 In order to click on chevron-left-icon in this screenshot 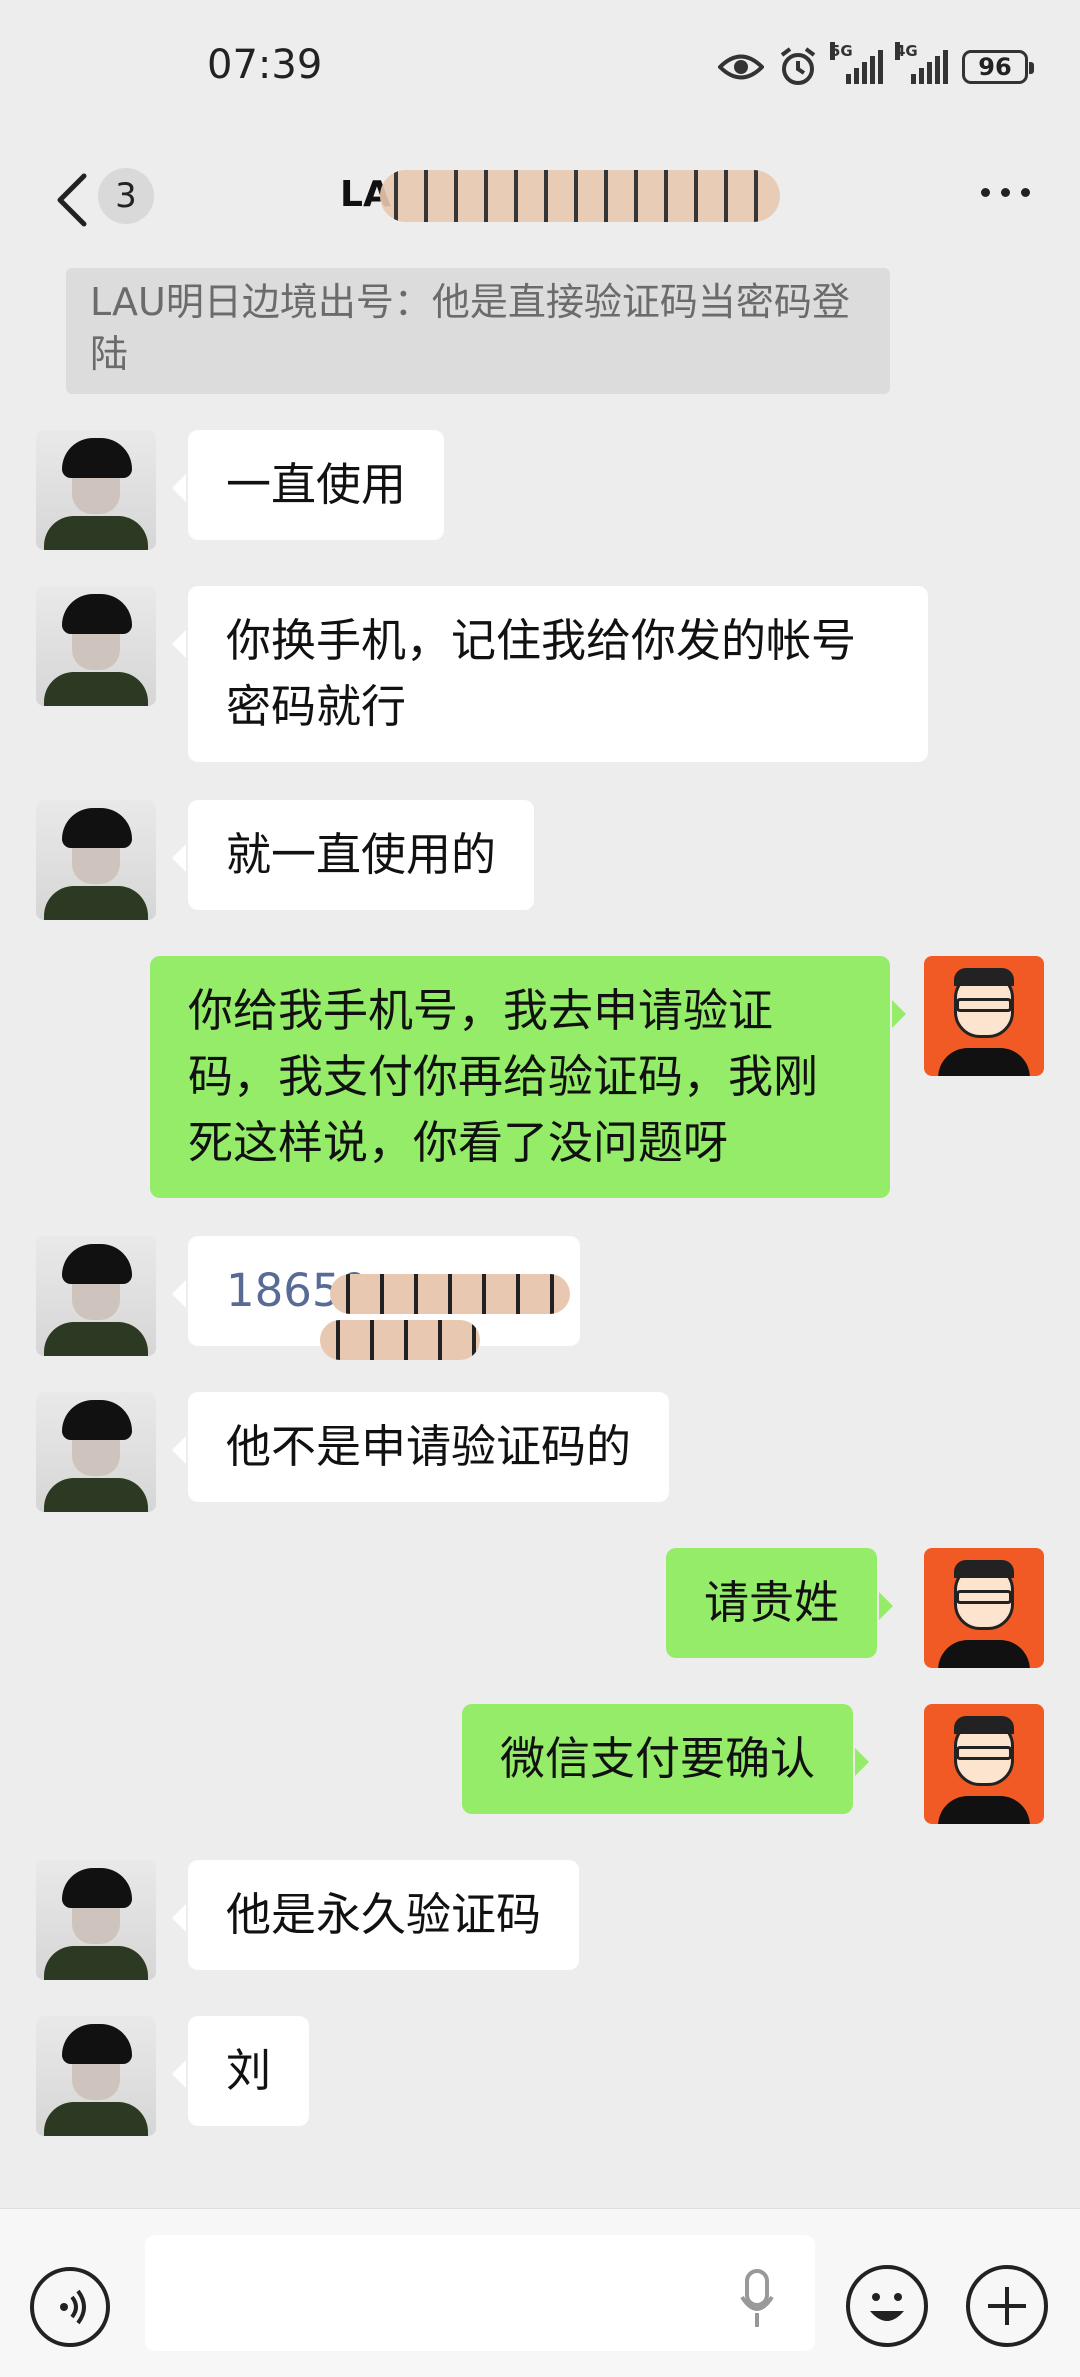, I will do `click(76, 200)`.